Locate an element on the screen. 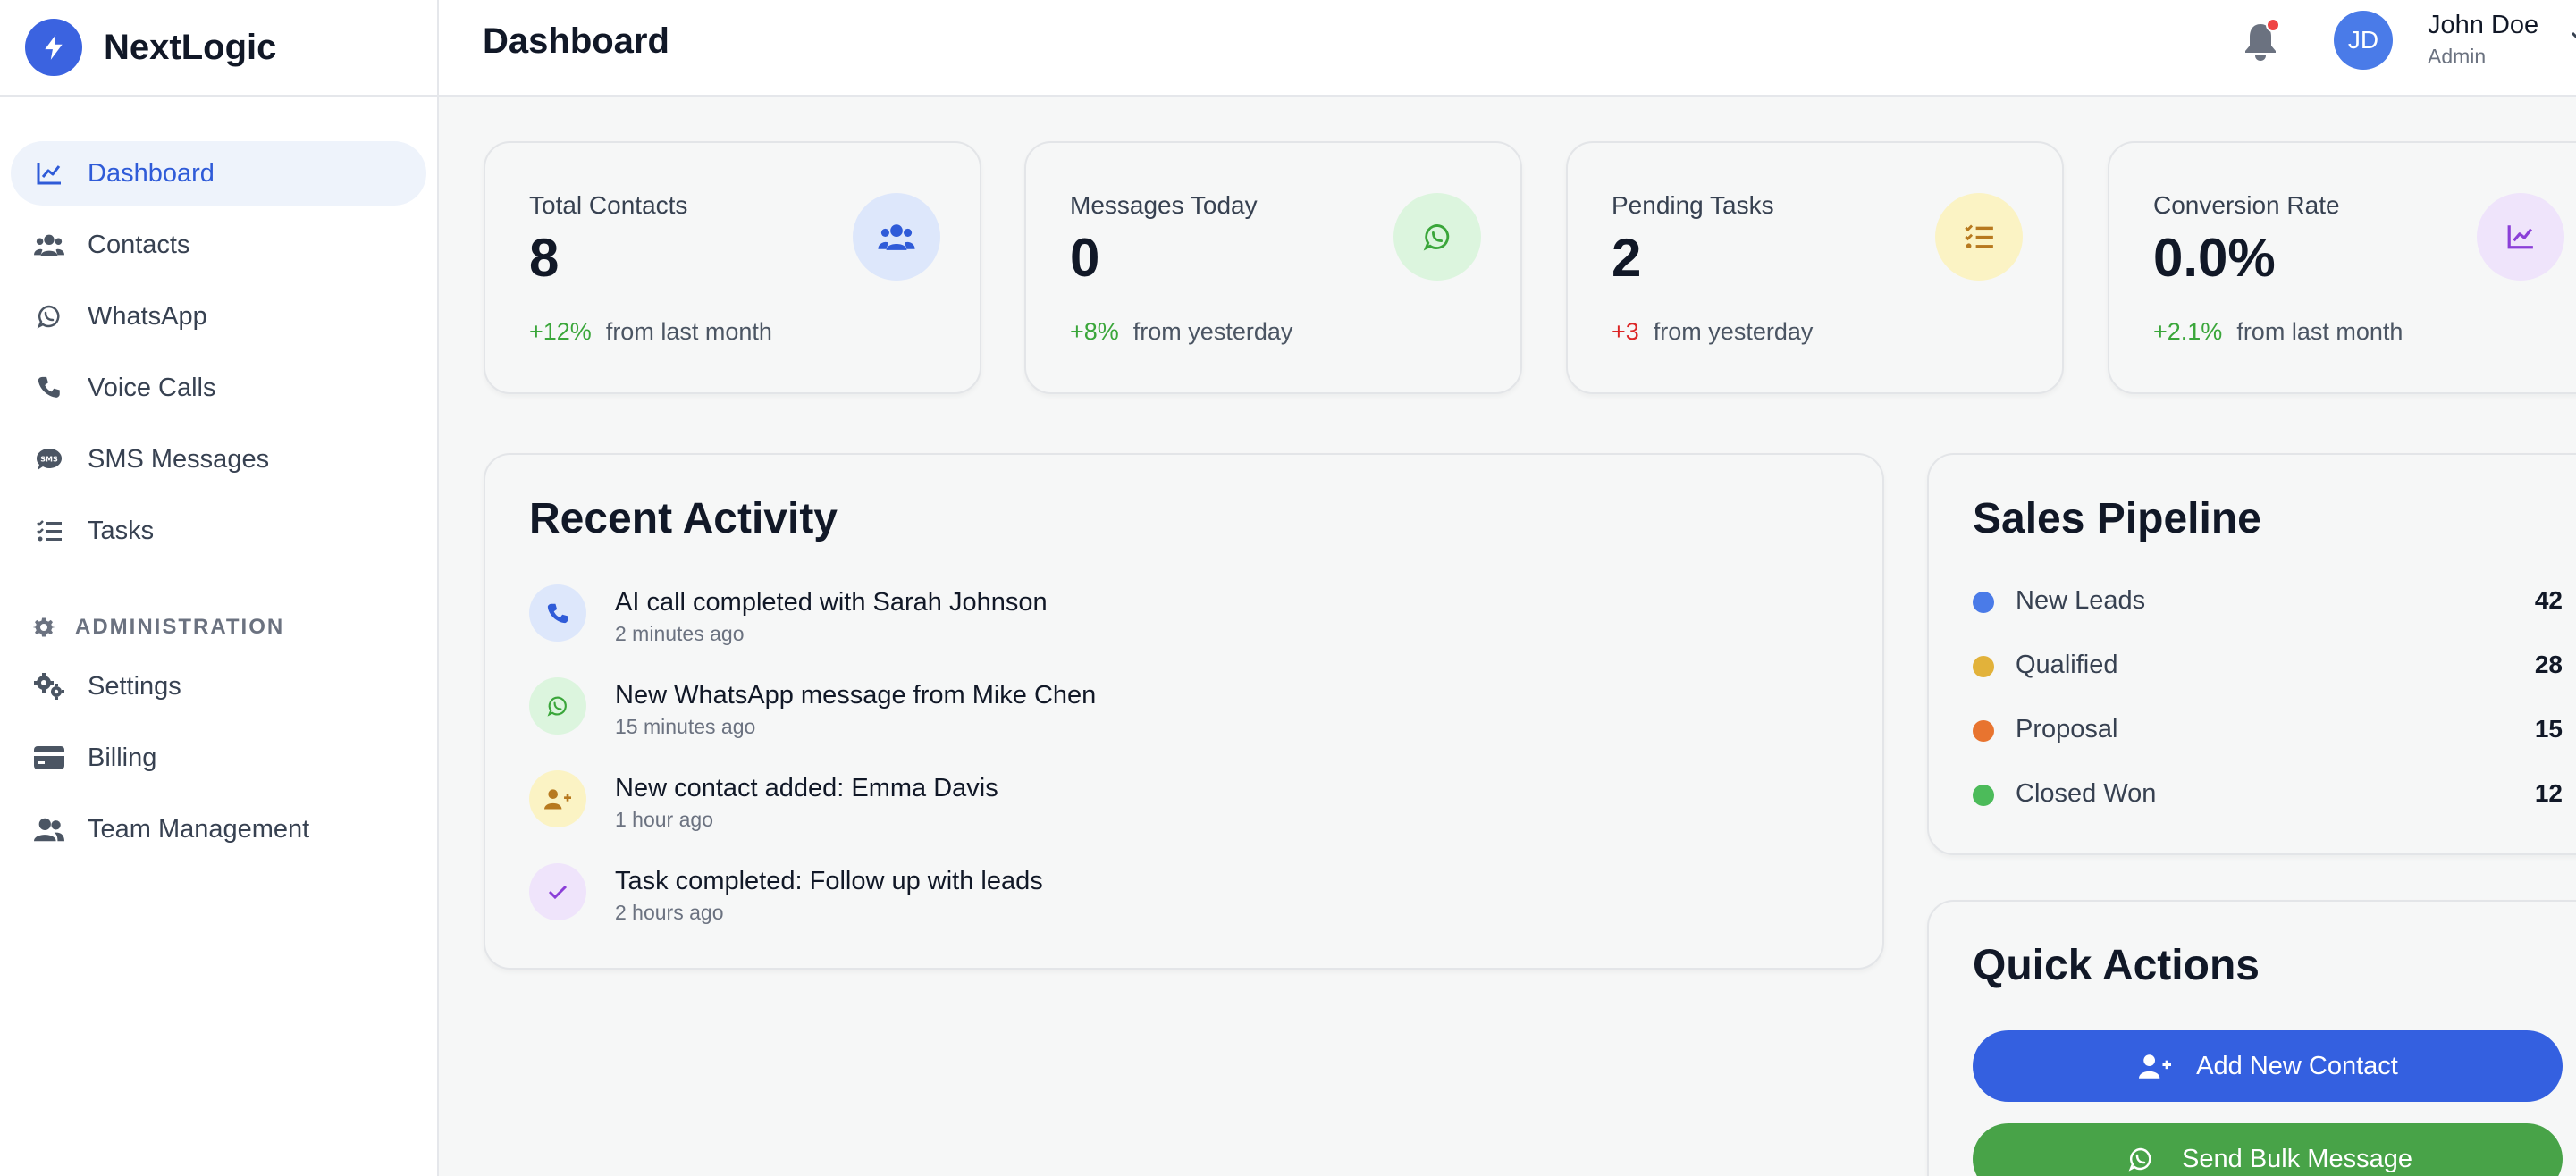 The height and width of the screenshot is (1176, 2576). sidebar-item-team-management: Team Management is located at coordinates (219, 829).